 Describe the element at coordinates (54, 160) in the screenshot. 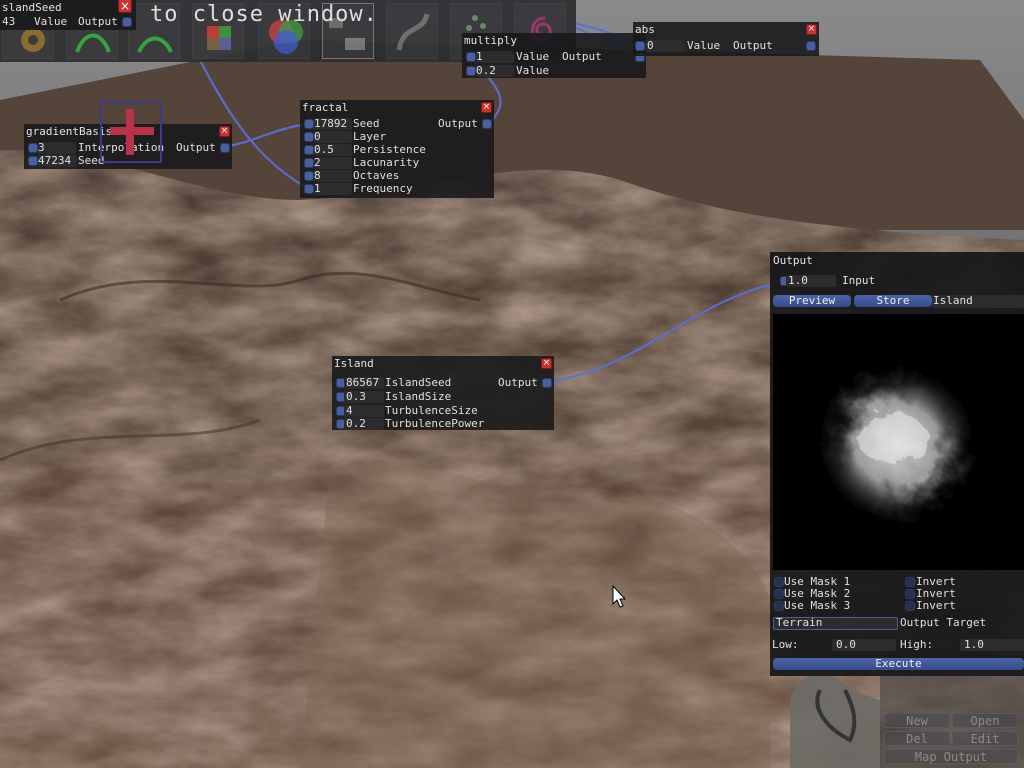

I see `value-field: 47234` at that location.